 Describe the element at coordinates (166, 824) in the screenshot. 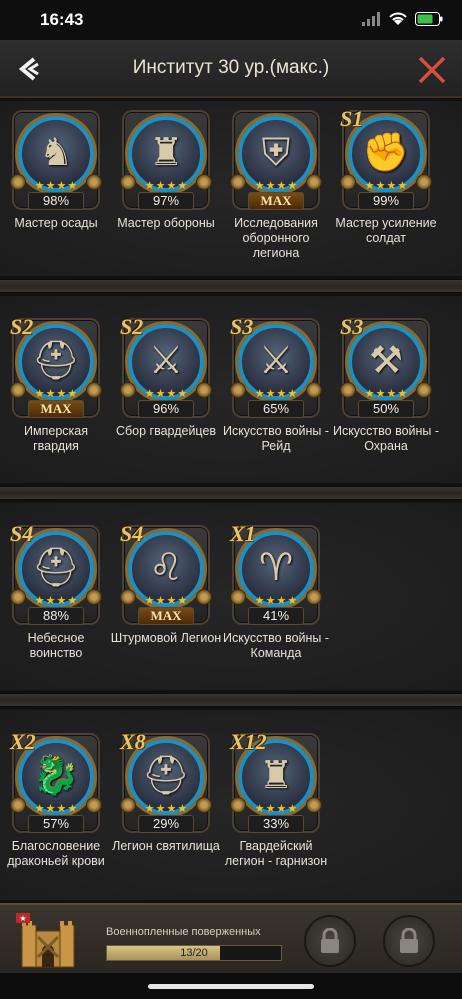

I see `progress-value: 29%` at that location.